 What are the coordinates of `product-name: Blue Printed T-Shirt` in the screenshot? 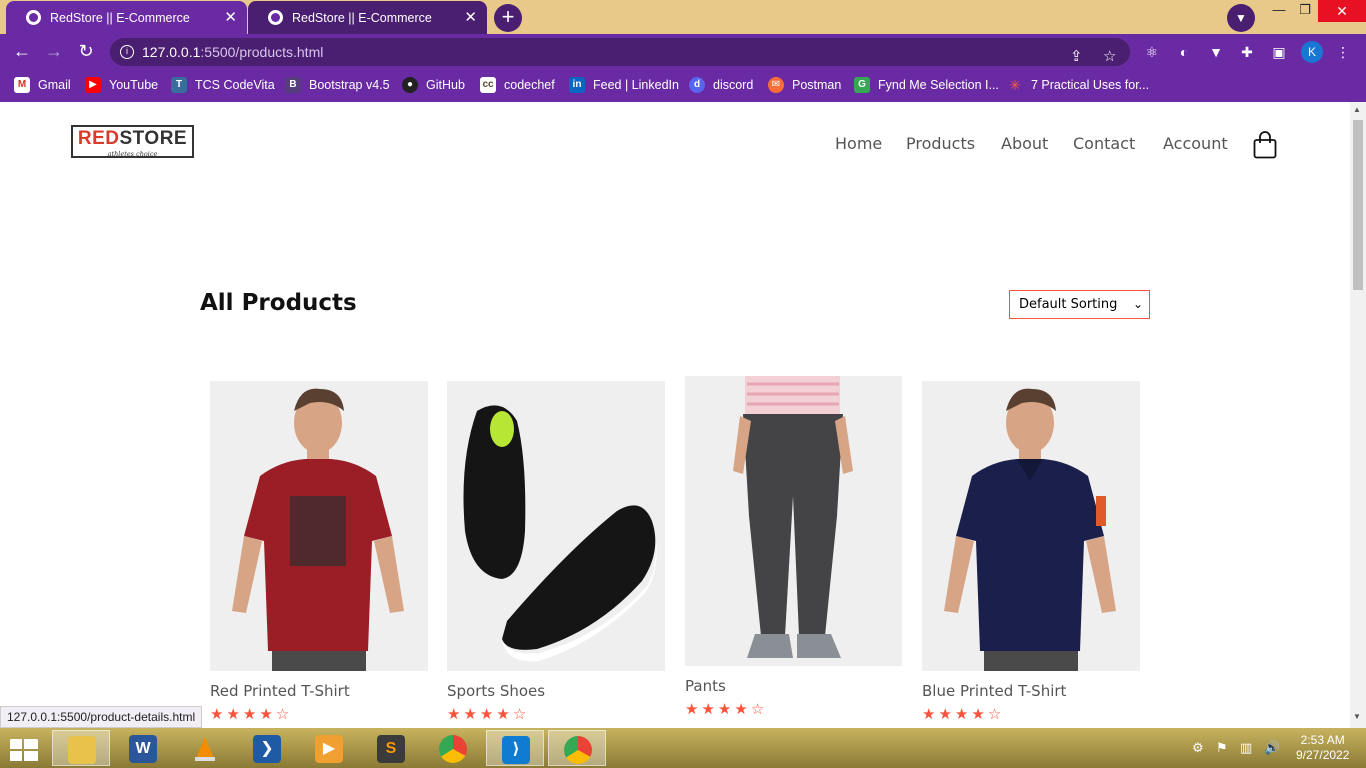 It's located at (994, 691).